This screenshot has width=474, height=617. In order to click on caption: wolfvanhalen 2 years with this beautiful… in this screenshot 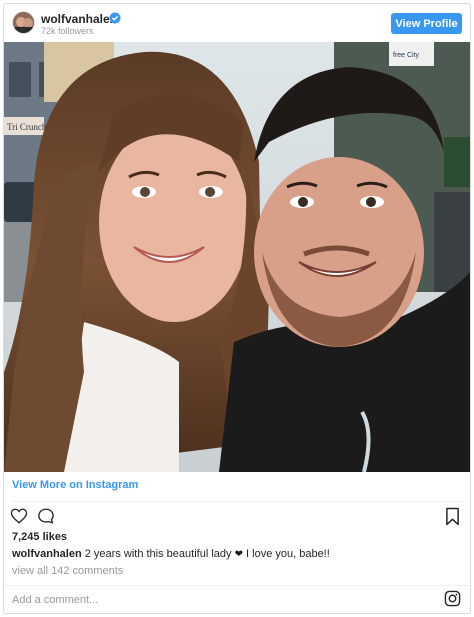, I will do `click(171, 554)`.